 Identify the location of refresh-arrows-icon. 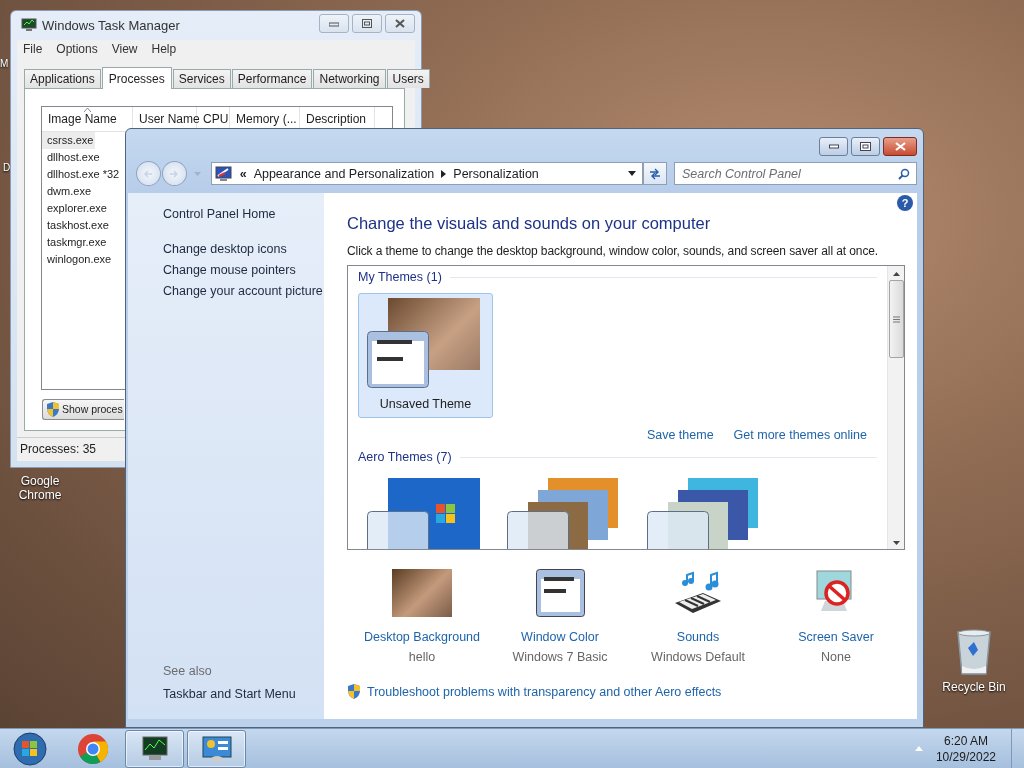
(655, 173).